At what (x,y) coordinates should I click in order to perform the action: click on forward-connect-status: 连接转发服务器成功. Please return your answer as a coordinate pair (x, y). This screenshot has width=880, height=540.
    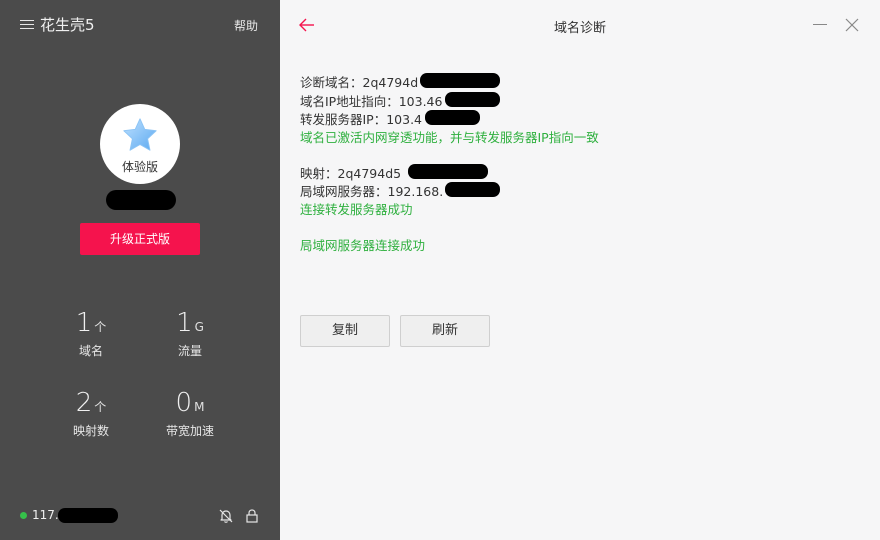
    Looking at the image, I should click on (356, 209).